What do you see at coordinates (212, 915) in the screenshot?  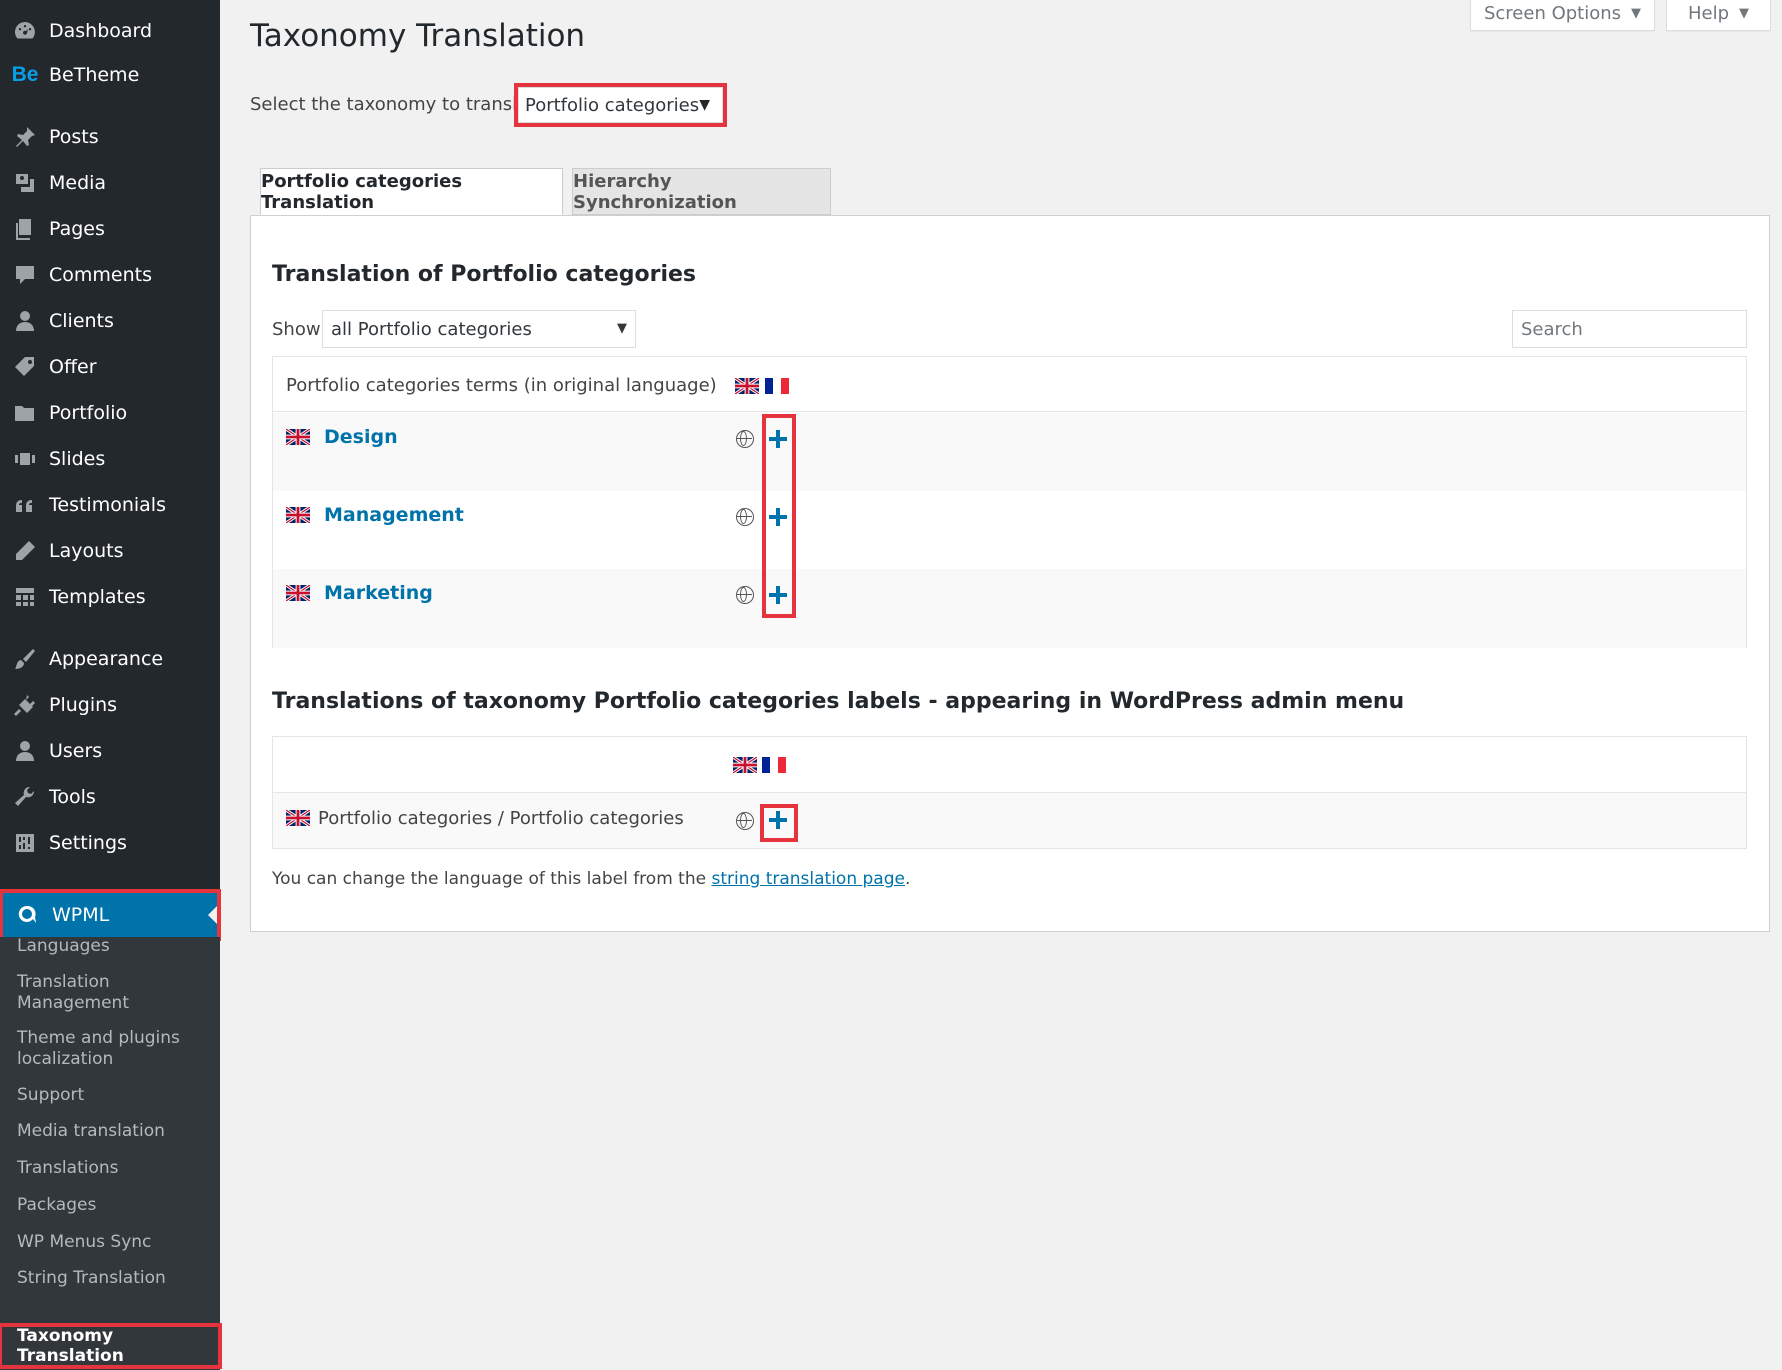 I see `current-menu-arrow` at bounding box center [212, 915].